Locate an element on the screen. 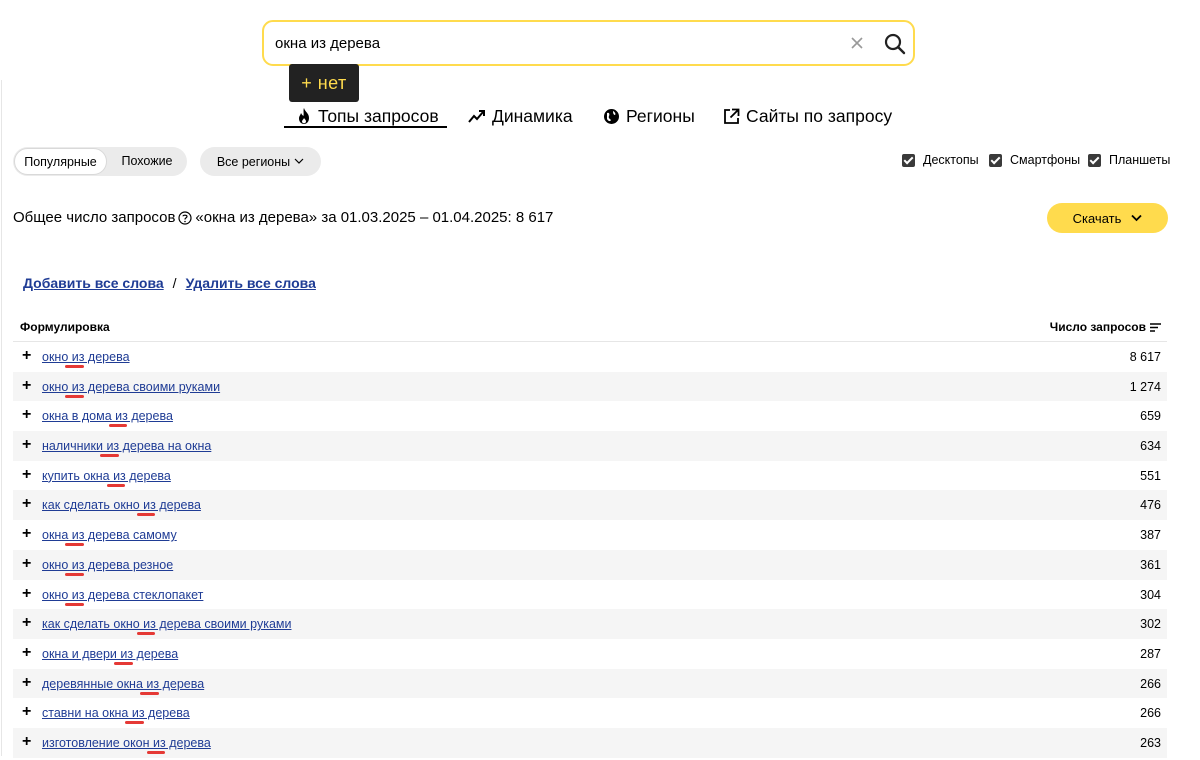 Image resolution: width=1200 pixels, height=760 pixels. query-count: 387 is located at coordinates (1150, 535).